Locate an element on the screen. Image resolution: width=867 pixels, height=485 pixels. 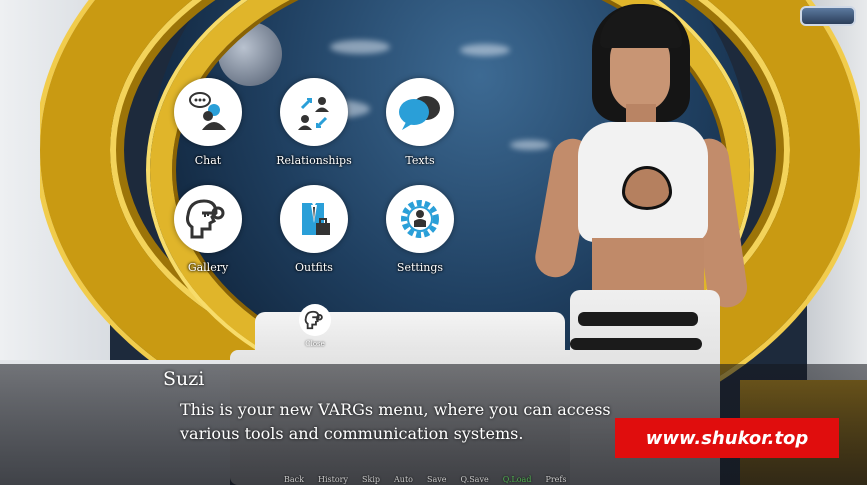
menu-label: Settings is located at coordinates (420, 267).